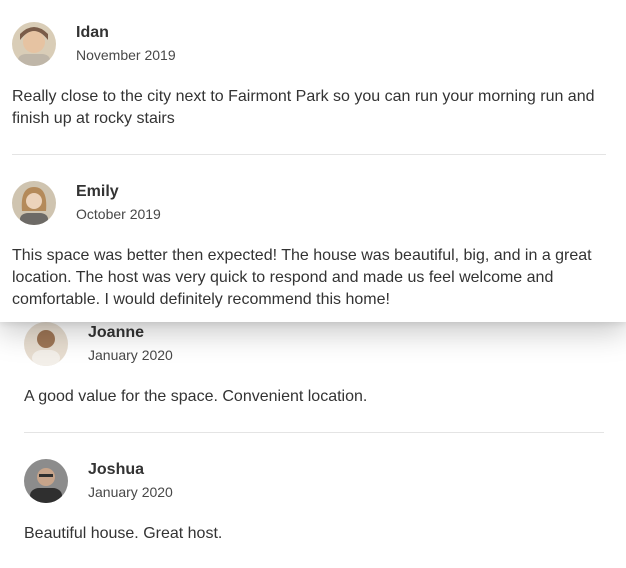 This screenshot has width=626, height=568. What do you see at coordinates (130, 481) in the screenshot?
I see `reviewer-meta: Joshua January 2020` at bounding box center [130, 481].